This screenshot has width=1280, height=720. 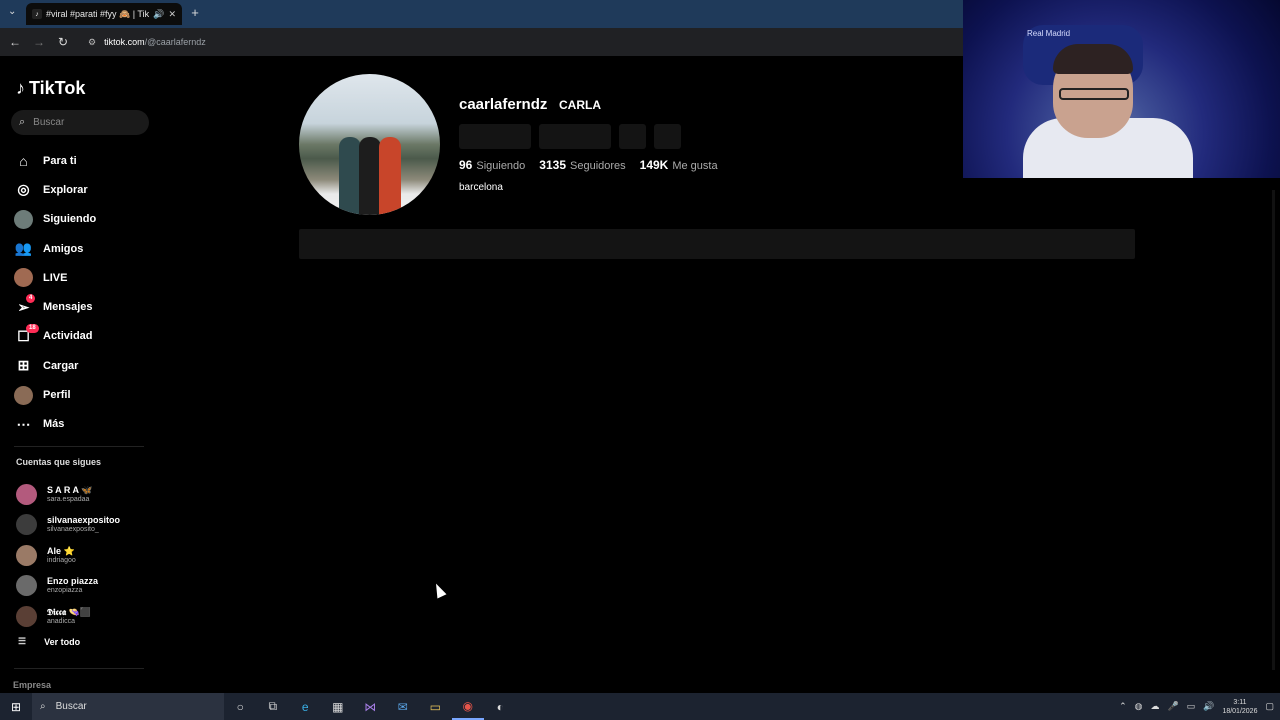 I want to click on see-all-link: ☰ Ver todo, so click(x=49, y=641).